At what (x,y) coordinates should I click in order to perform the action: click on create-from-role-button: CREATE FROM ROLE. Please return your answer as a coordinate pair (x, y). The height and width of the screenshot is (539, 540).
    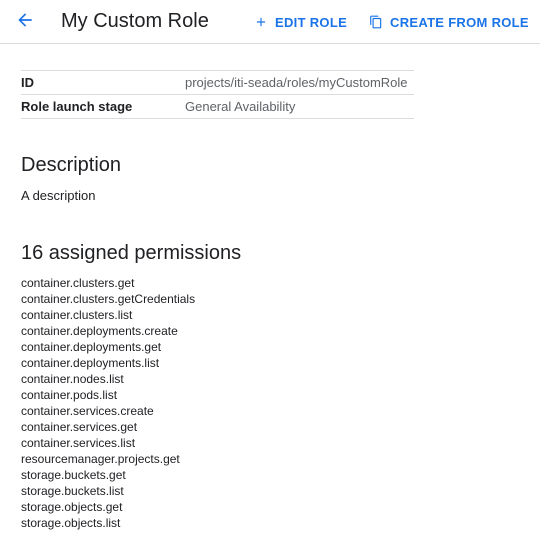
    Looking at the image, I should click on (448, 22).